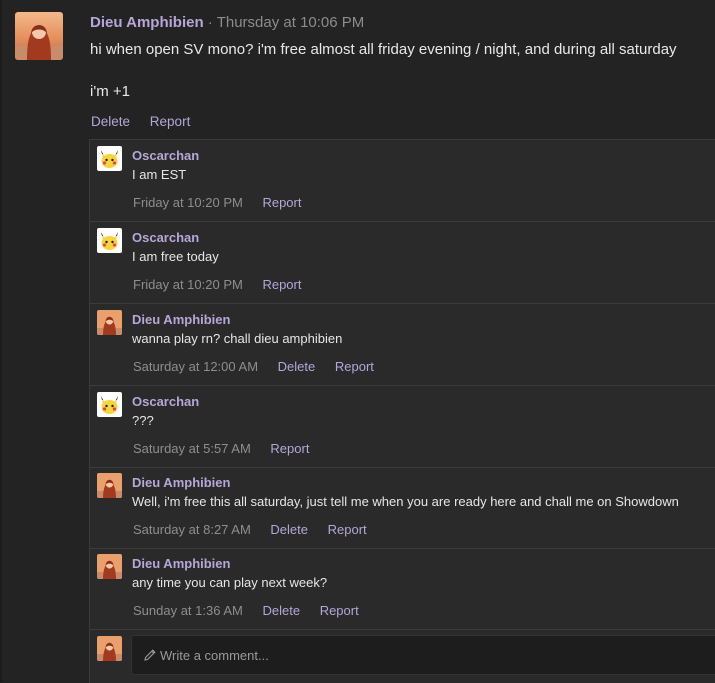 The height and width of the screenshot is (683, 715). I want to click on reply-meta: Sunday at 1:36 AM Delete Report, so click(254, 611).